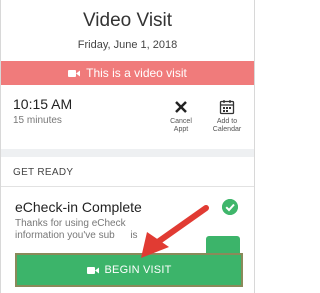  Describe the element at coordinates (136, 73) in the screenshot. I see `banner-text: This is a video visit` at that location.